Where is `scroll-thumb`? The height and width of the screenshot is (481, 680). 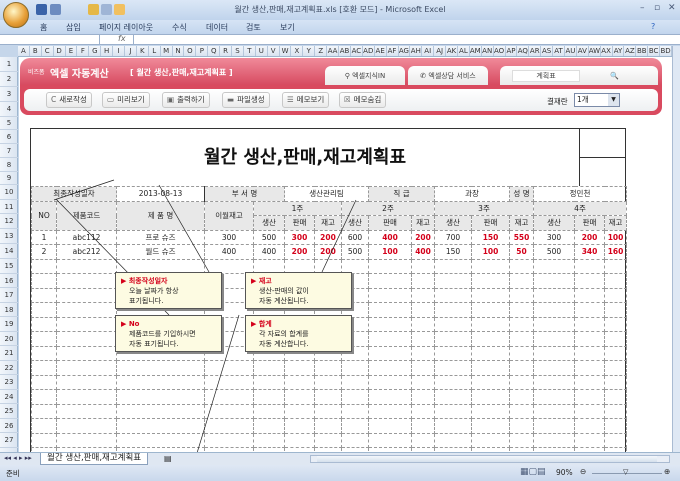
scroll-thumb is located at coordinates (487, 459).